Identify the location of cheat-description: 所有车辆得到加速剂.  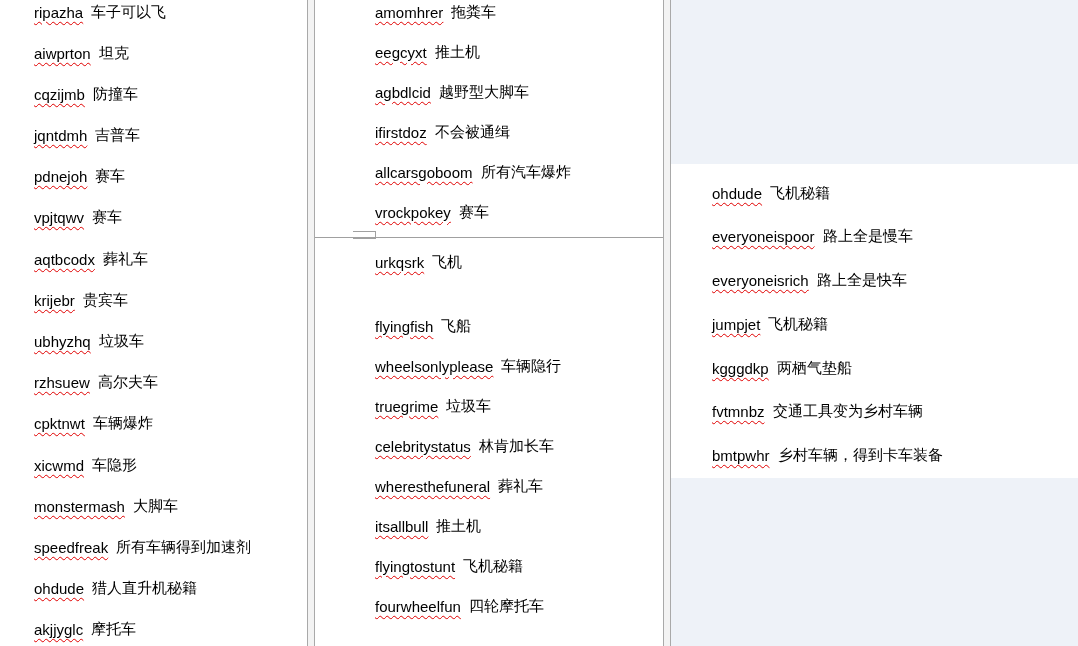
(184, 547).